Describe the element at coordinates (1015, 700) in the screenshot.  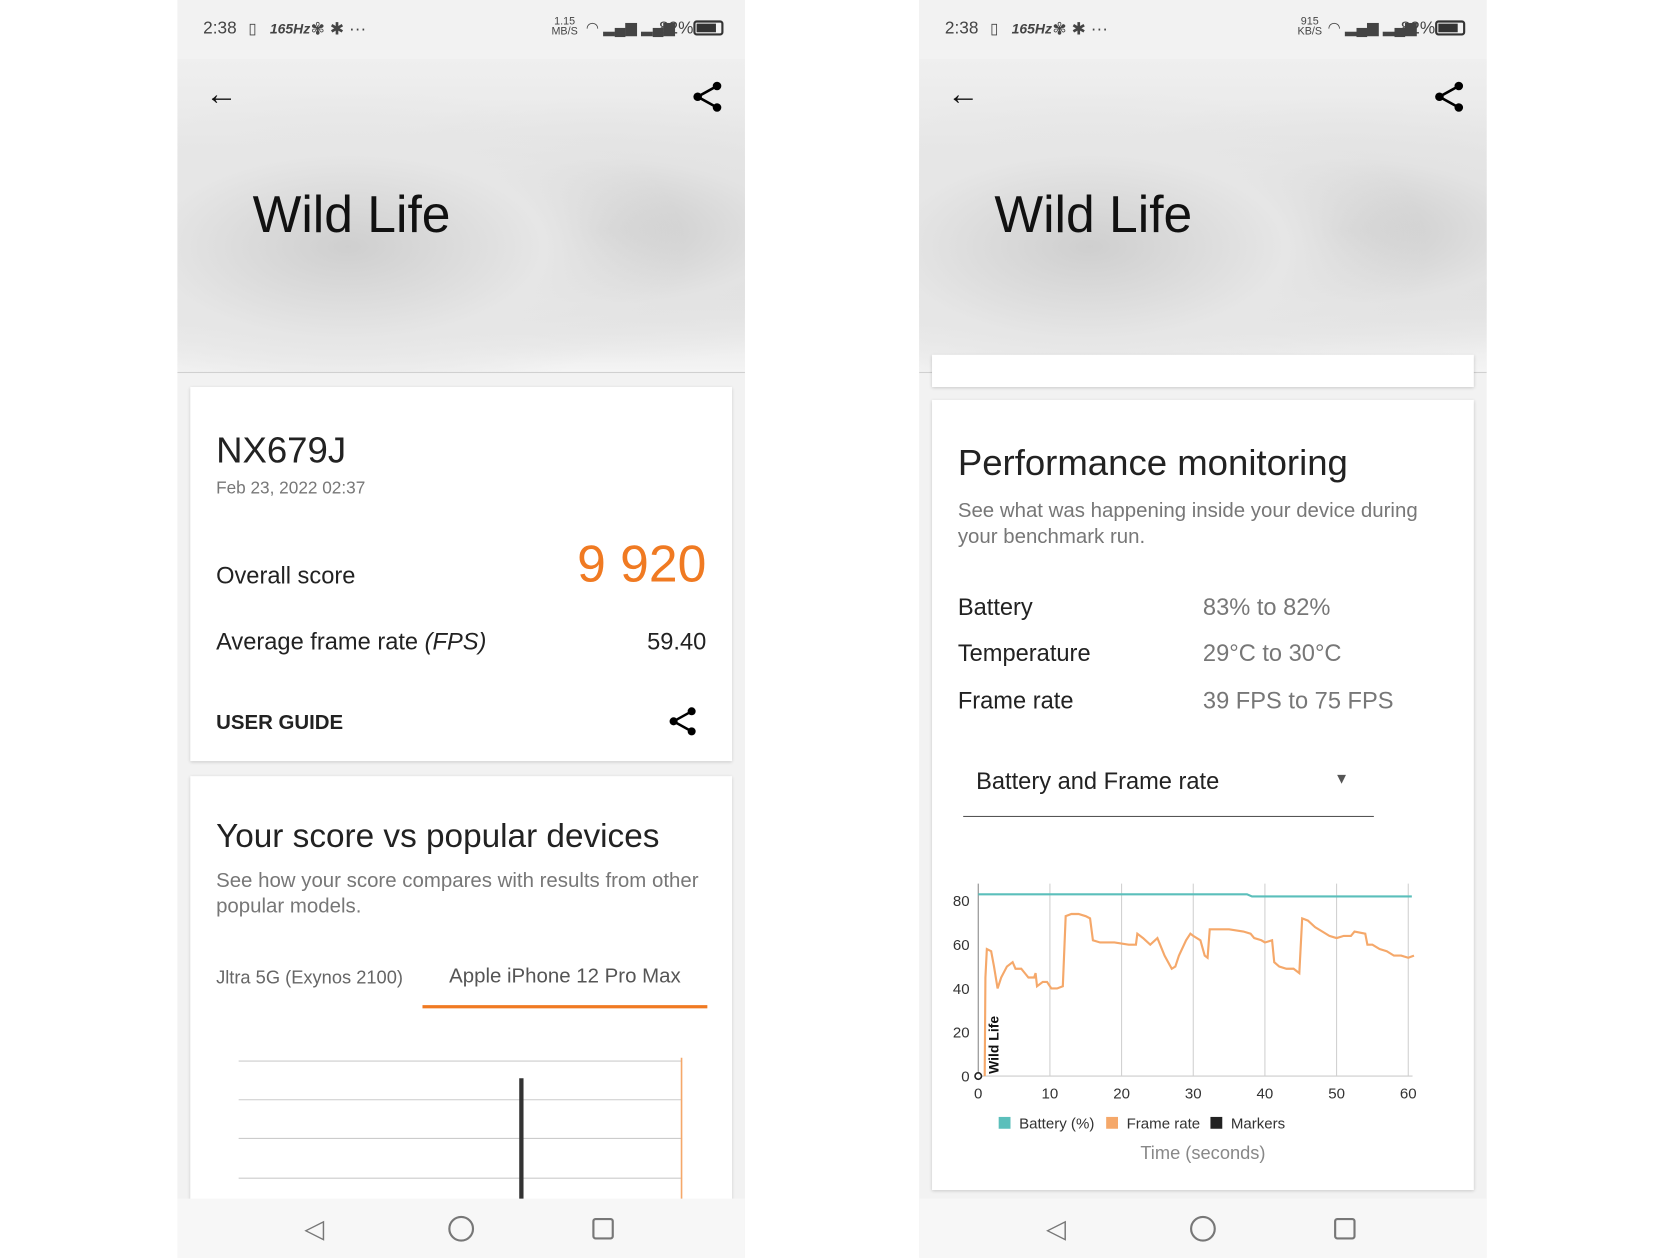
I see `framerate-label: Frame rate` at that location.